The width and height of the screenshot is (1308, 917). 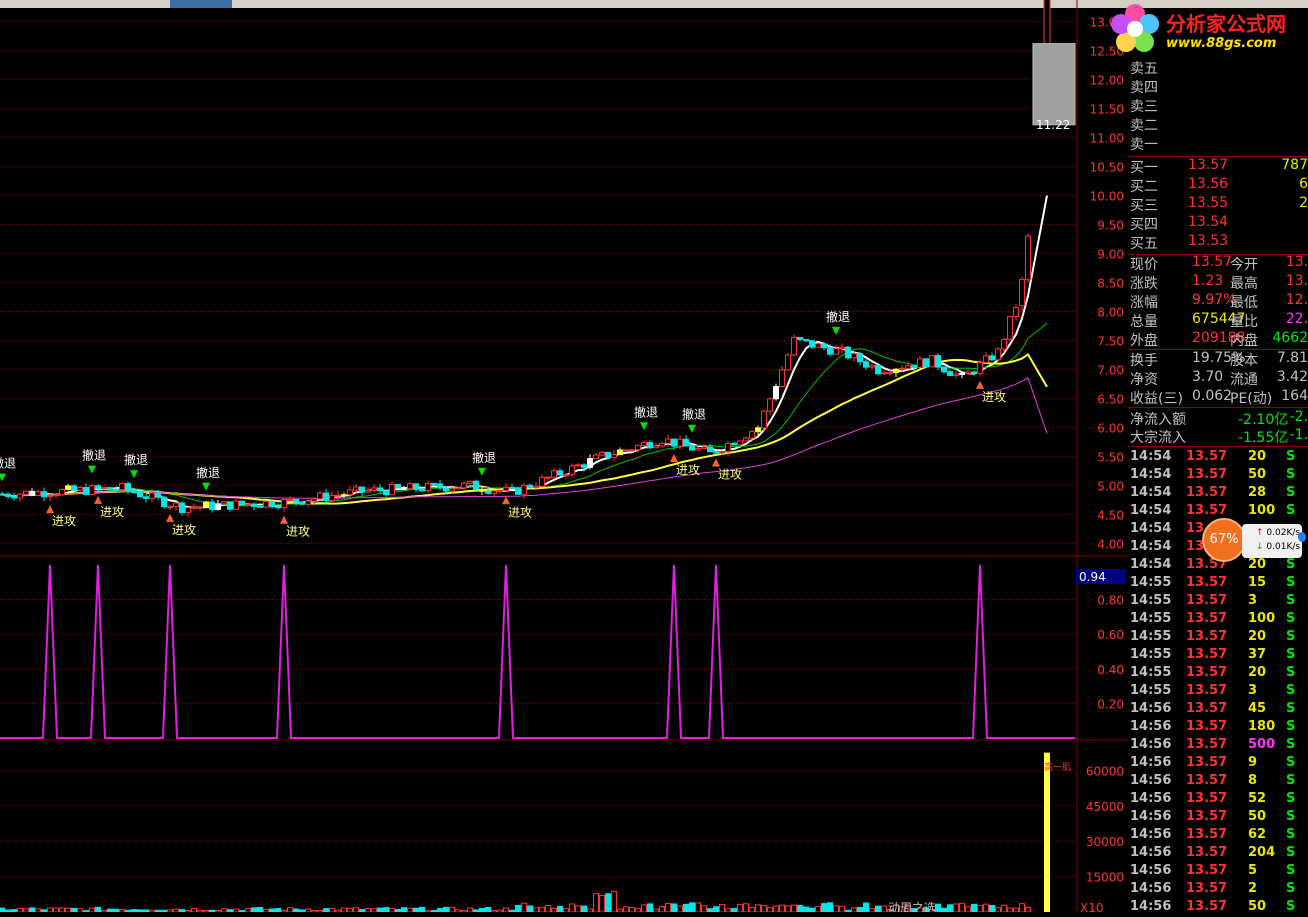 I want to click on price-tick-label: 7.00, so click(x=1110, y=370).